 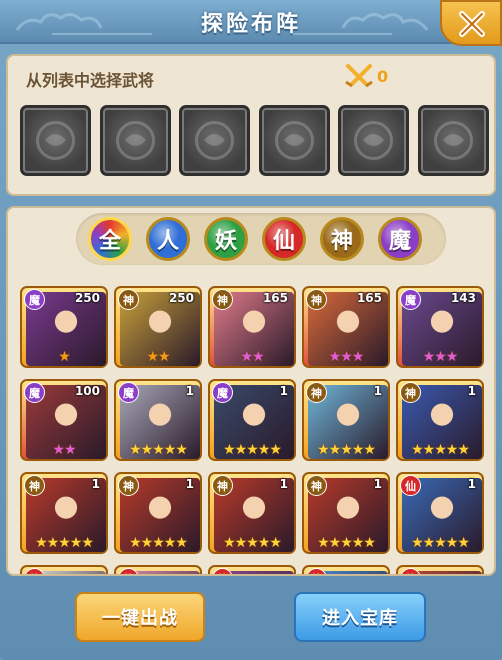 What do you see at coordinates (87, 391) in the screenshot?
I see `hero-level: 100` at bounding box center [87, 391].